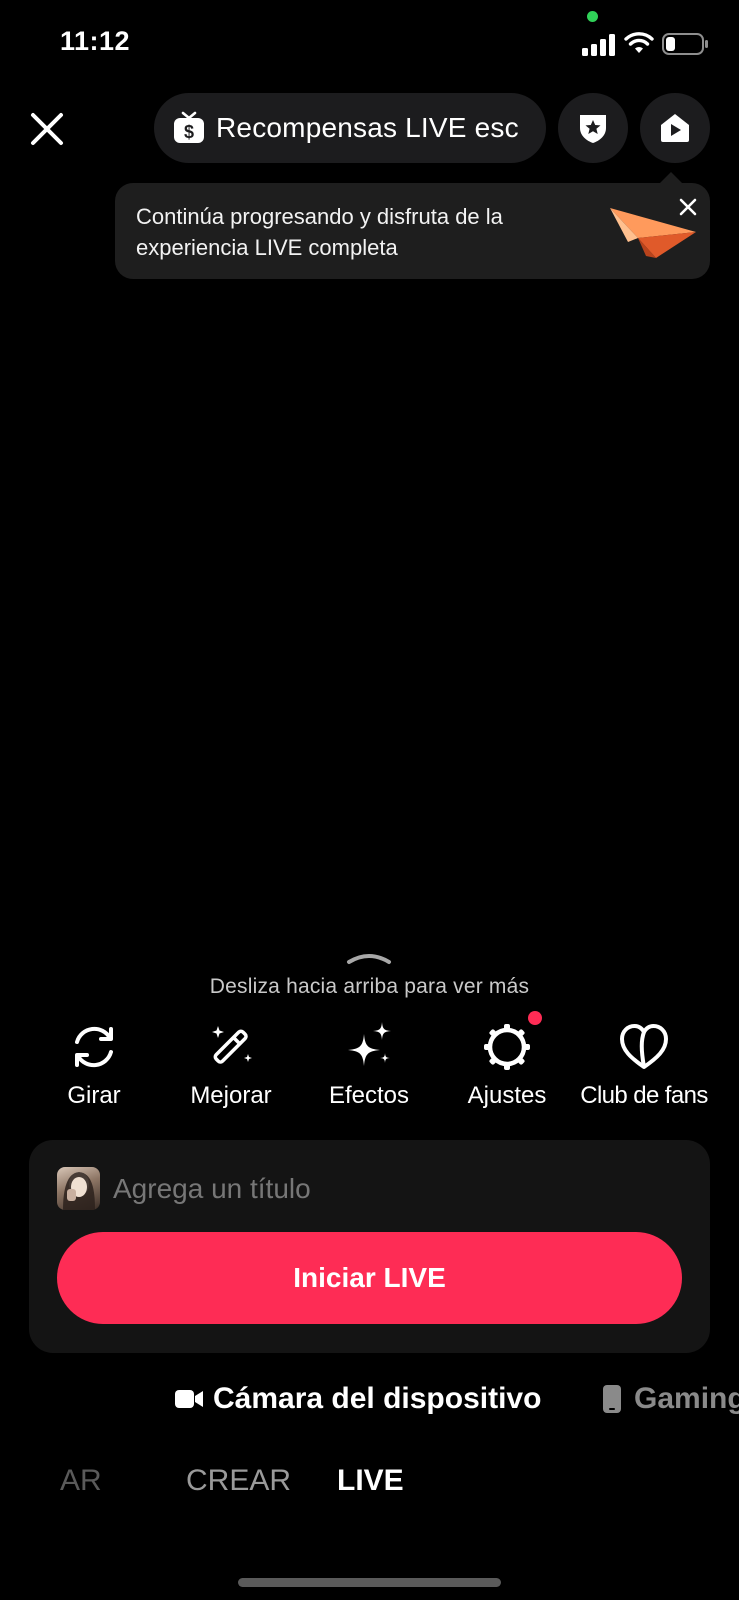  Describe the element at coordinates (393, 1189) in the screenshot. I see `title-input` at that location.